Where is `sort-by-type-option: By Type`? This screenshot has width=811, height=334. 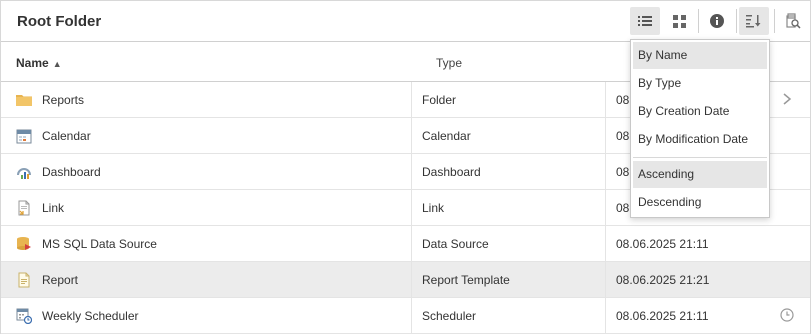 sort-by-type-option: By Type is located at coordinates (700, 83).